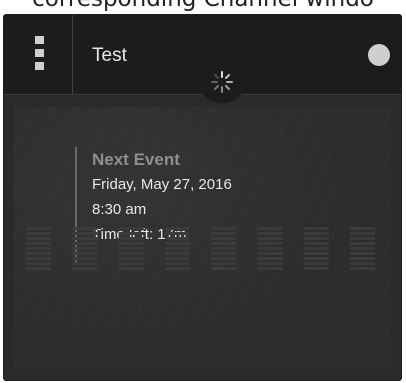 This screenshot has height=383, width=406. Describe the element at coordinates (222, 82) in the screenshot. I see `loading-spinner-icon` at that location.